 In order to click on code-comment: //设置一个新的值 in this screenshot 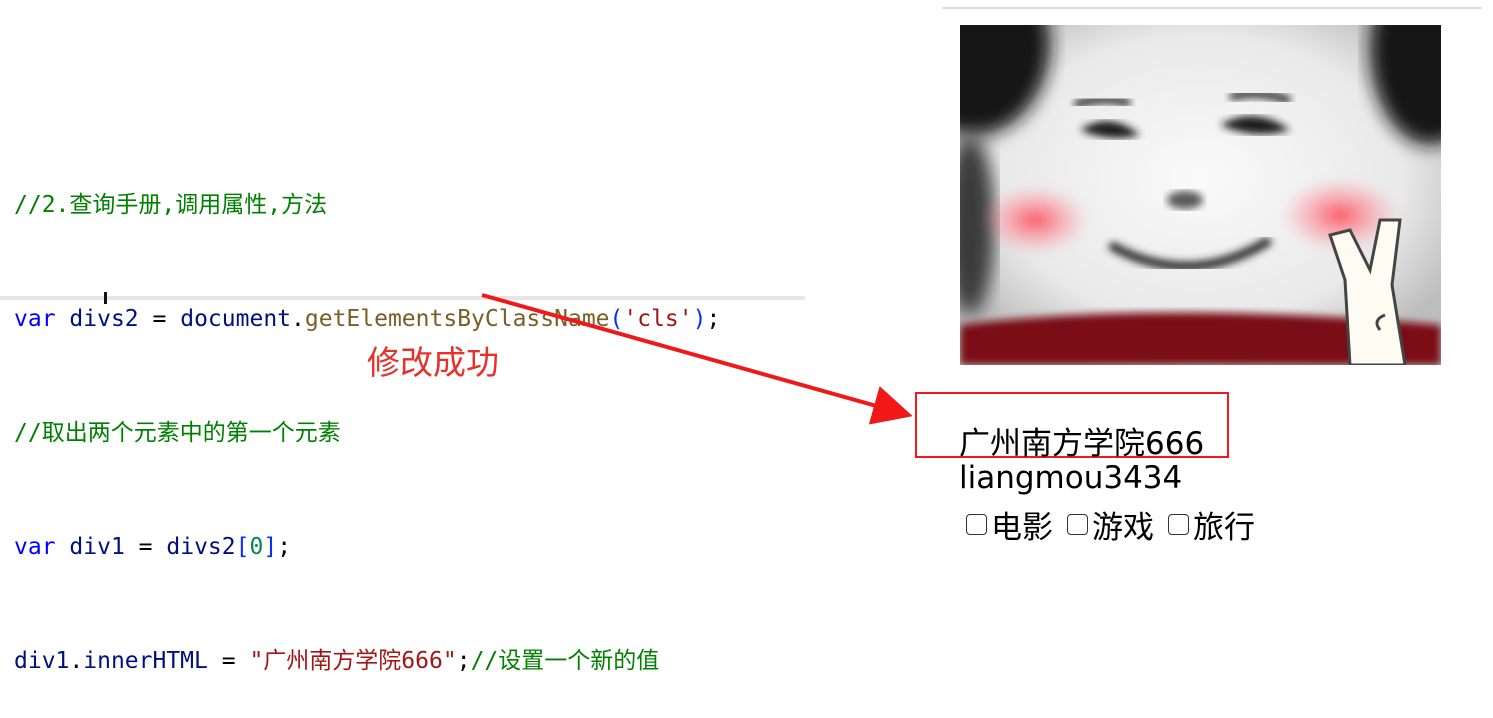, I will do `click(565, 661)`.